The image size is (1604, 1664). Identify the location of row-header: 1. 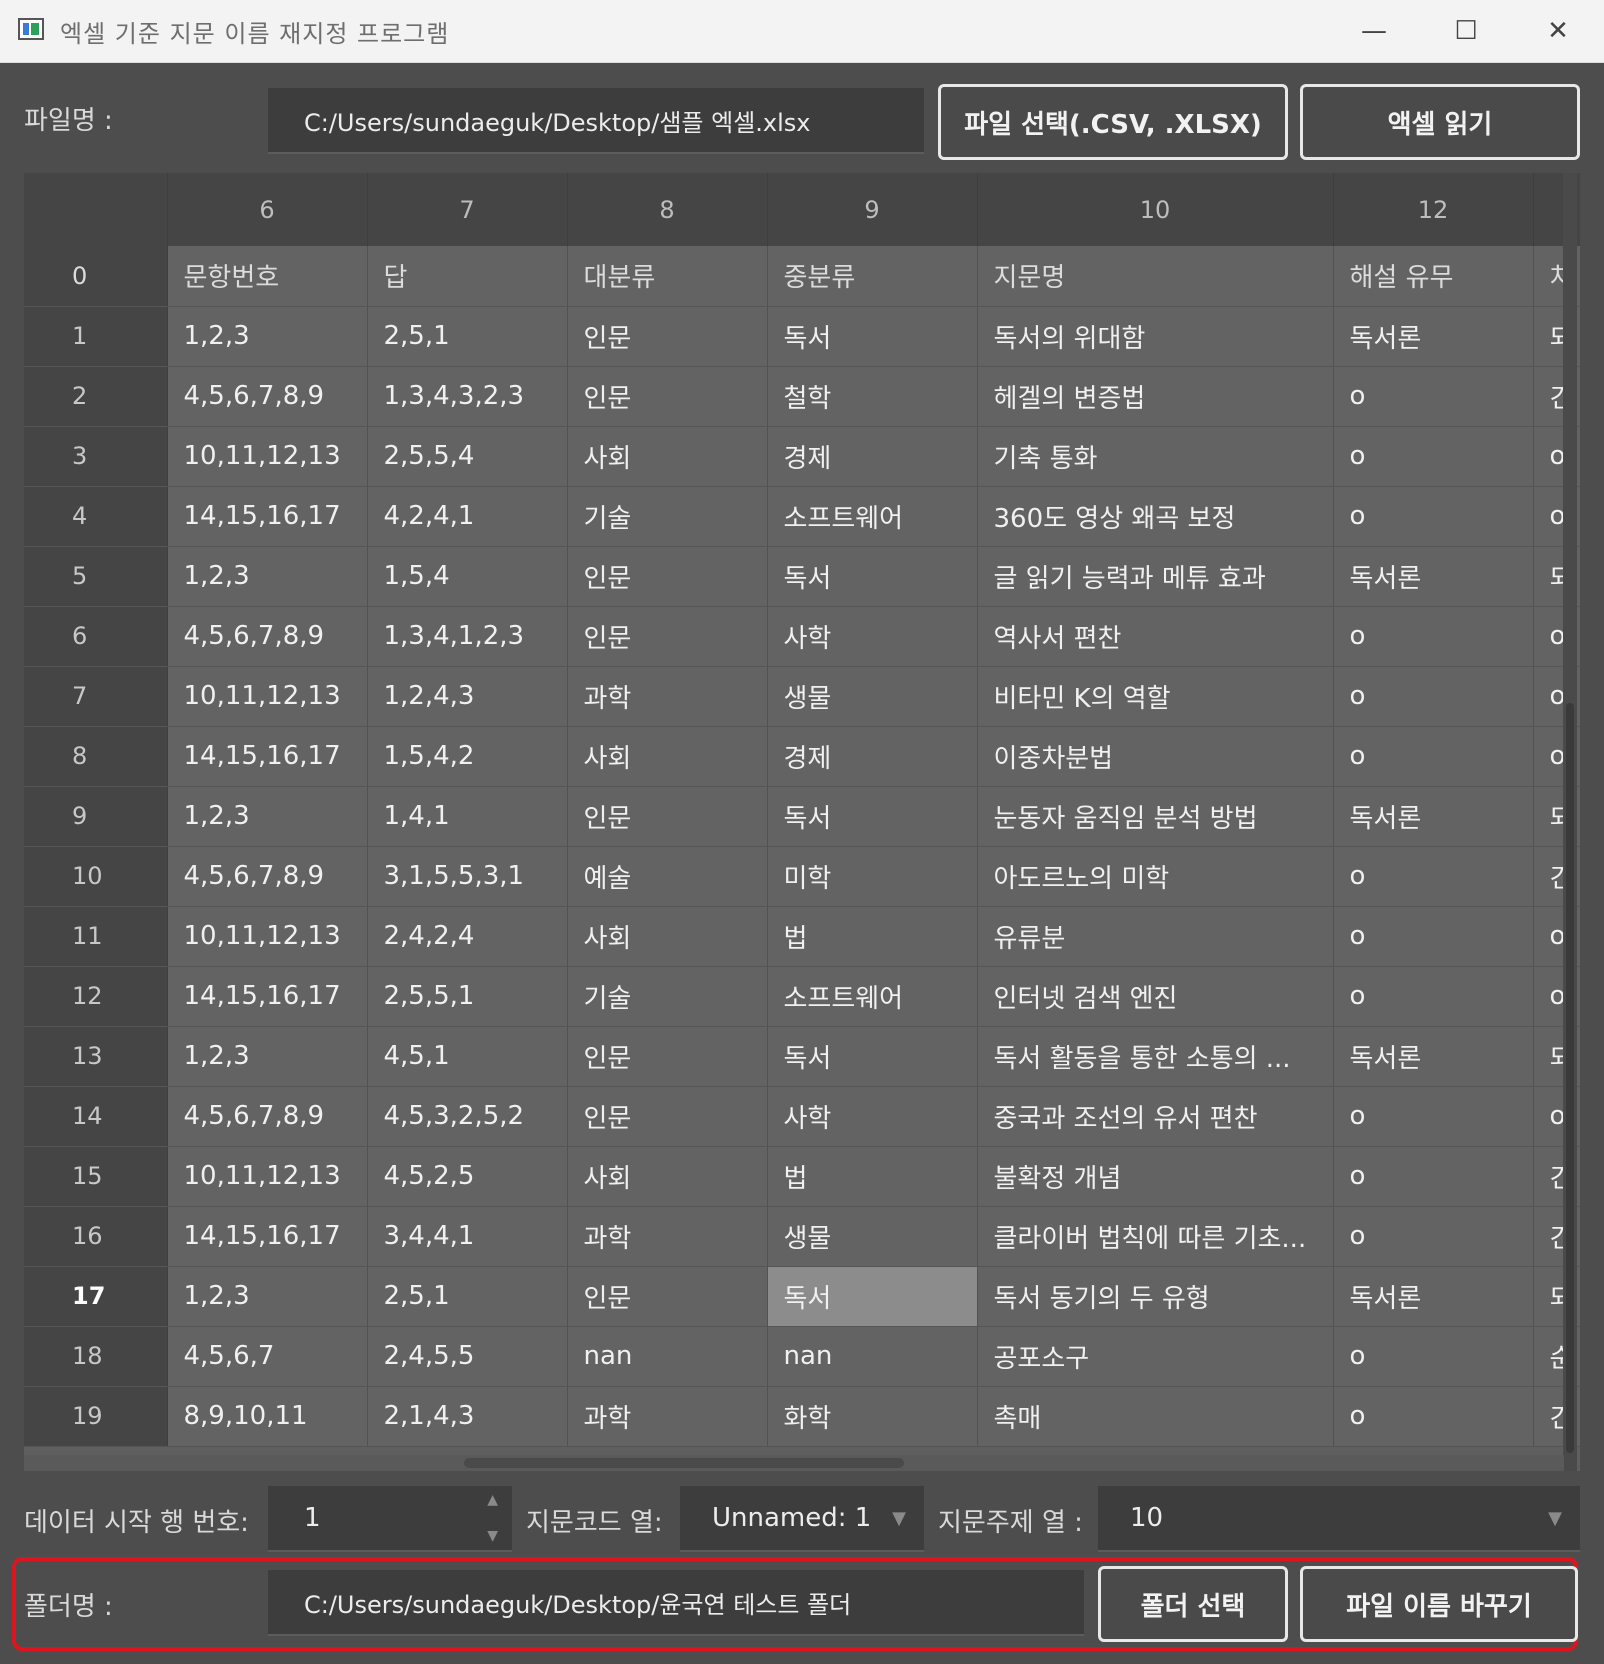
(96, 336).